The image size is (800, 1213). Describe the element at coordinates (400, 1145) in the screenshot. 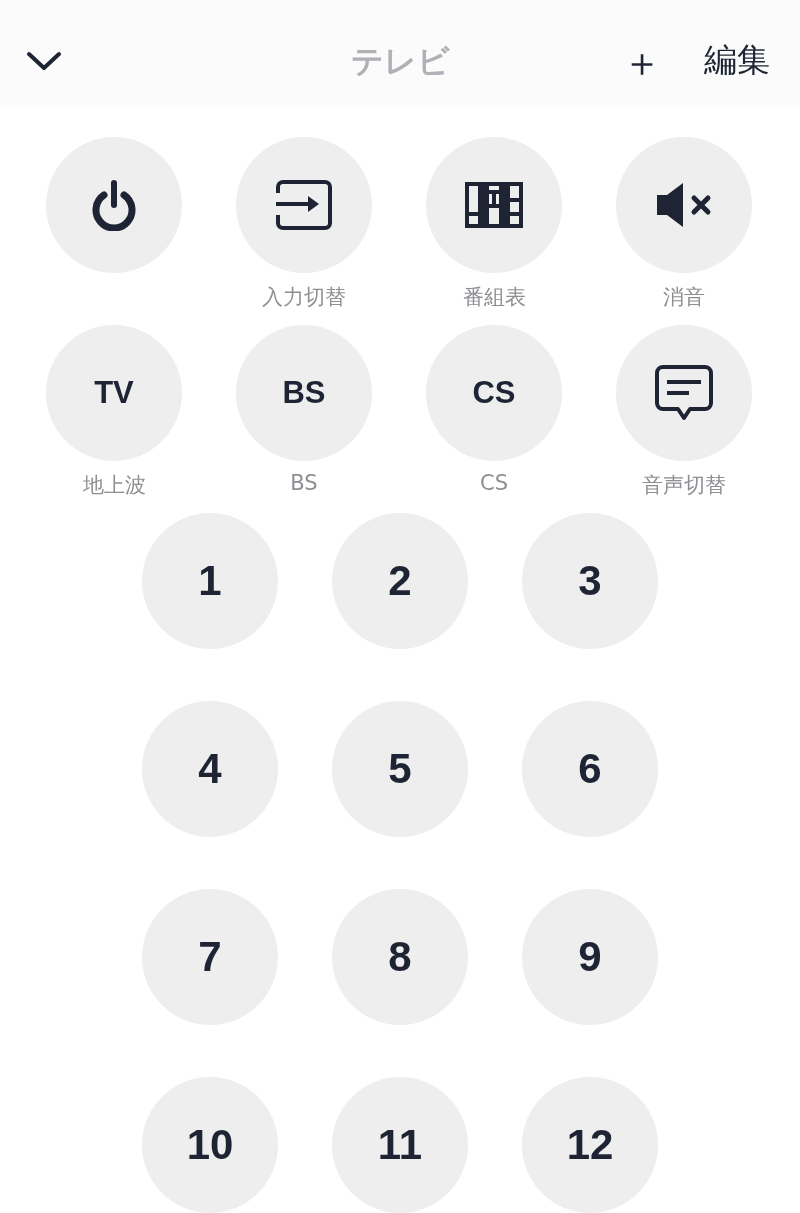

I see `channel-number-button: 11` at that location.